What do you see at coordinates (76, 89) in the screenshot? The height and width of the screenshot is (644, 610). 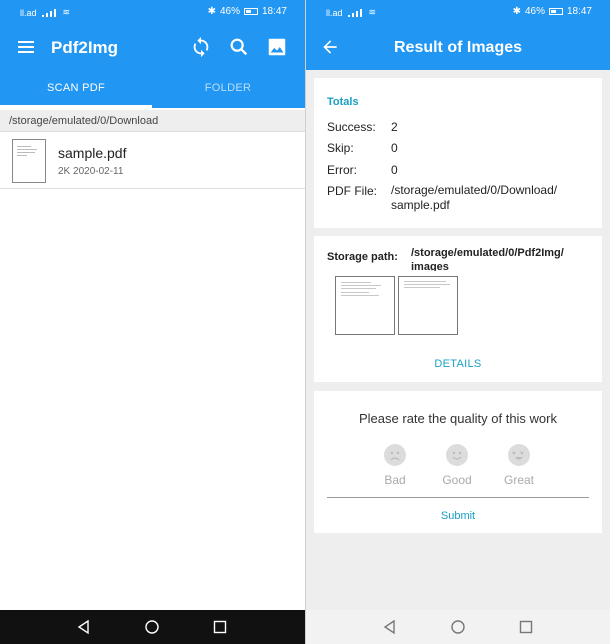 I see `tab-scan-pdf: SCAN PDF` at bounding box center [76, 89].